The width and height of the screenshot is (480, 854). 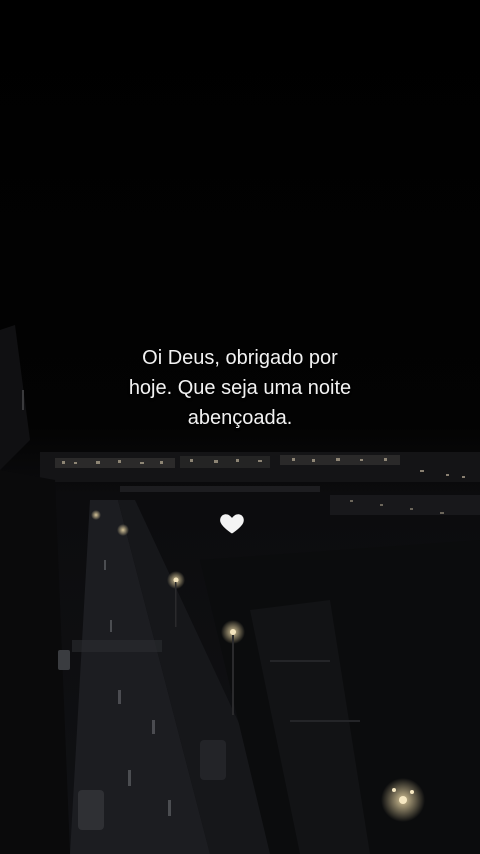 What do you see at coordinates (240, 418) in the screenshot?
I see `caption-line-3: abençoada.` at bounding box center [240, 418].